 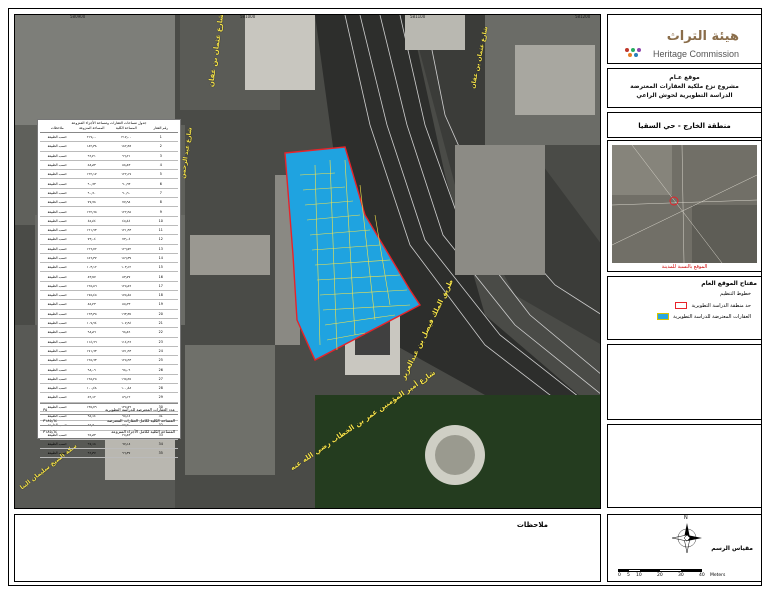 I want to click on logo-panel: هيئة التراث Heritage Commission, so click(x=684, y=39).